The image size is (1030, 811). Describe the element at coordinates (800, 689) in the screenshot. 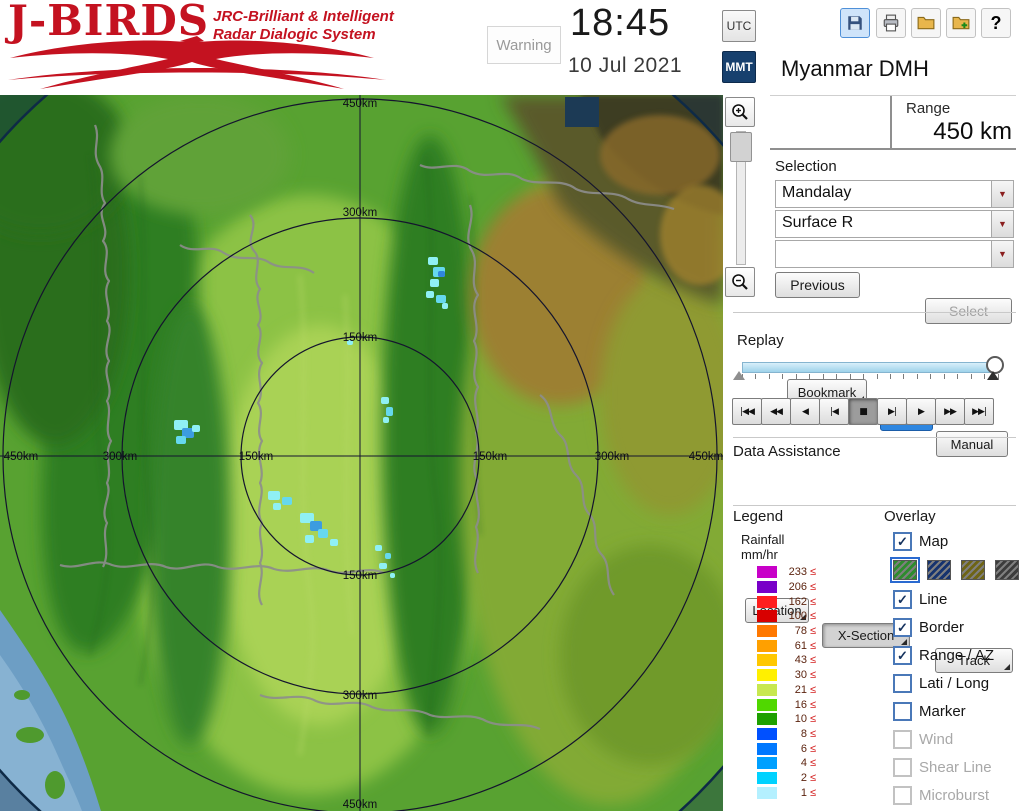

I see `legend-value: 21` at that location.